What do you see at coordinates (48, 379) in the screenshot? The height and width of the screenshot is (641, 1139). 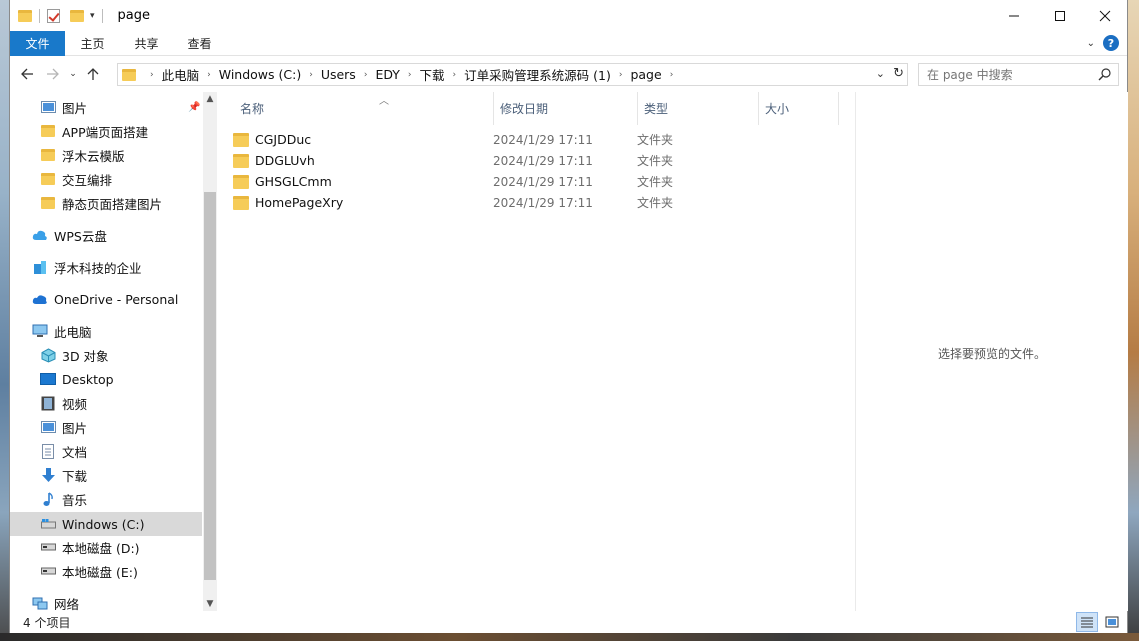 I see `desktop-icon` at bounding box center [48, 379].